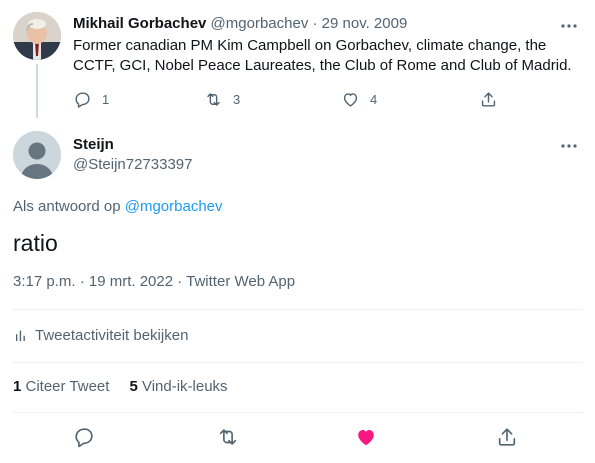 Image resolution: width=595 pixels, height=463 pixels. Describe the element at coordinates (365, 23) in the screenshot. I see `parent-date: 29 nov. 2009` at that location.